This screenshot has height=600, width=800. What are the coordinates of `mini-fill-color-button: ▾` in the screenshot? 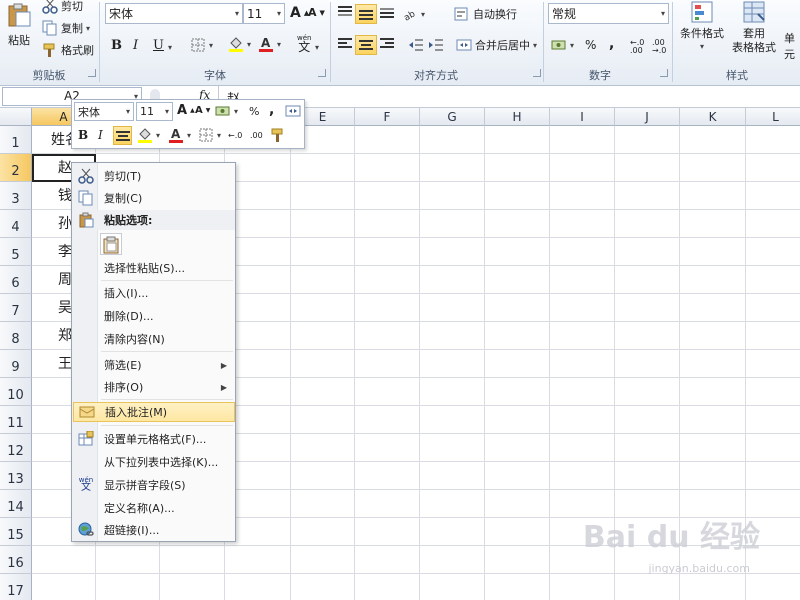 It's located at (148, 135).